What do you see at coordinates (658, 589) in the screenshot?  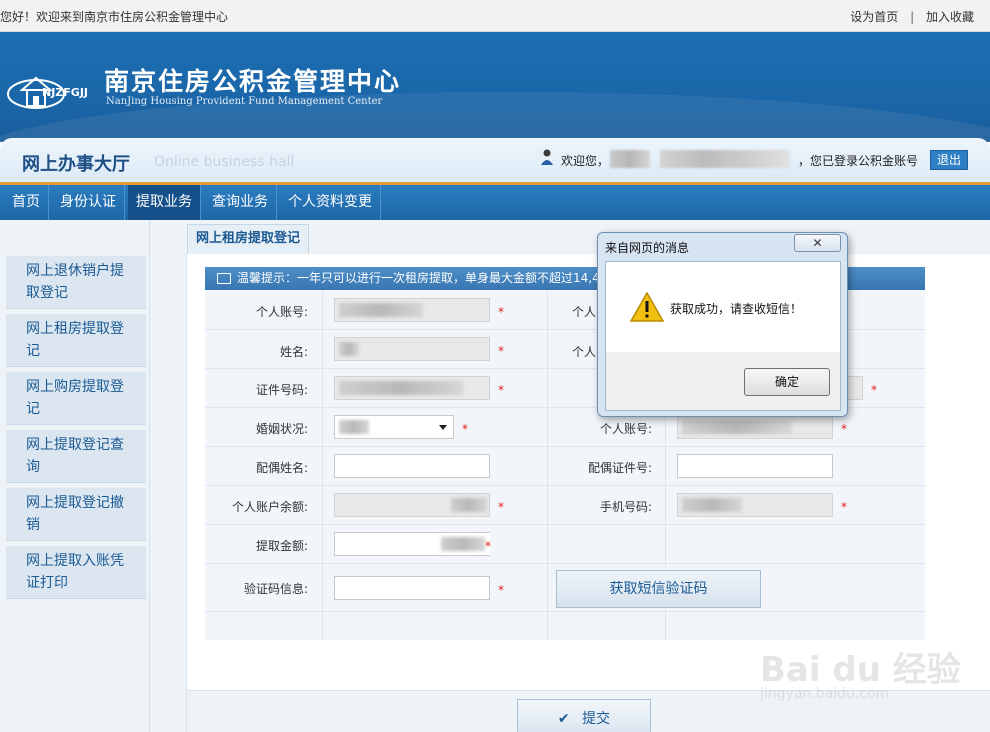 I see `get-sms-code-button: 获取短信验证码` at bounding box center [658, 589].